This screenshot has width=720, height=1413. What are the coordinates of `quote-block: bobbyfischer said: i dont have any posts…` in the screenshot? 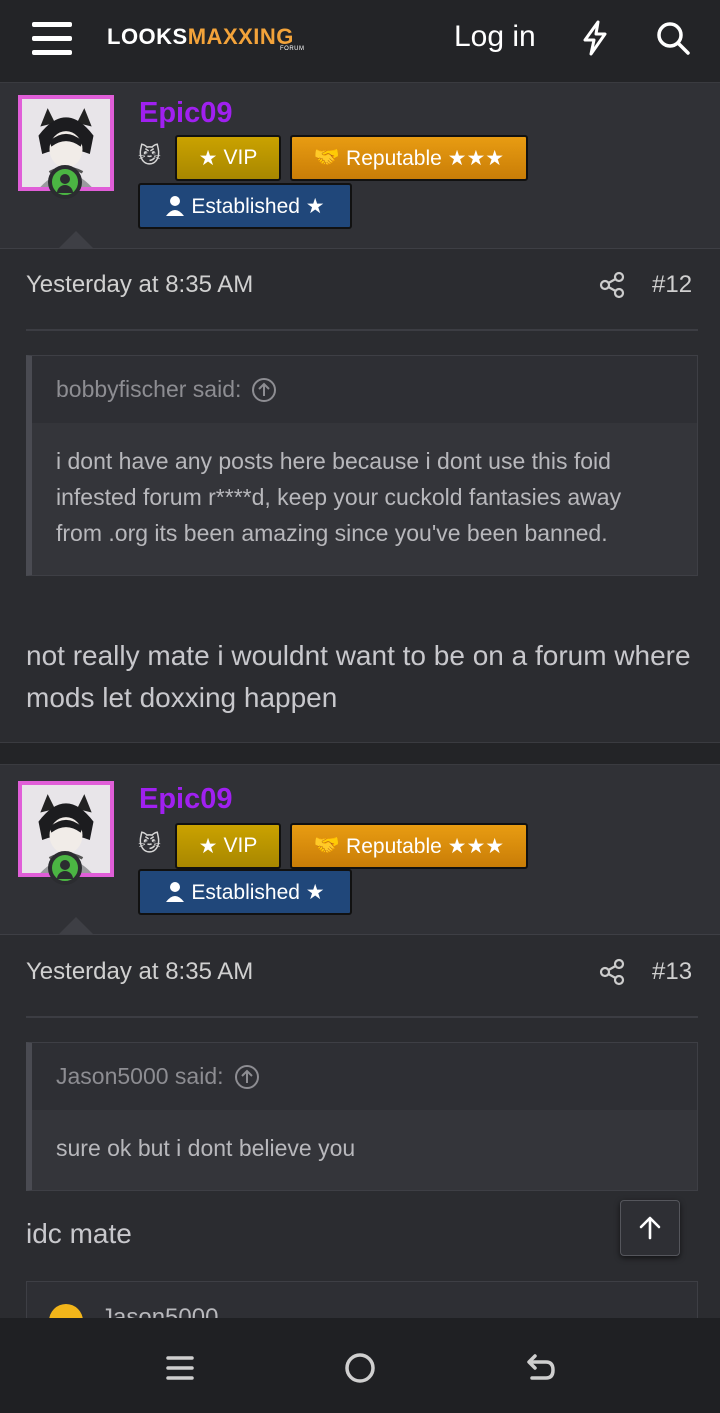 It's located at (362, 465).